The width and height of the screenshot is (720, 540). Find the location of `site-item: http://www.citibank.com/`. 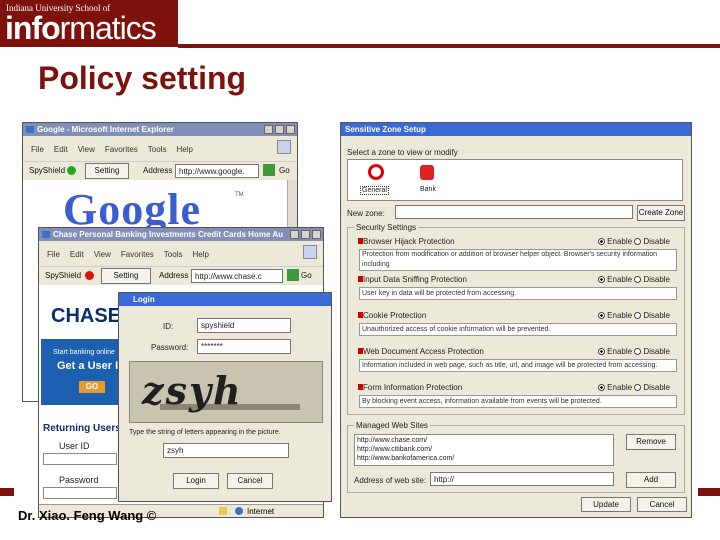

site-item: http://www.citibank.com/ is located at coordinates (484, 449).